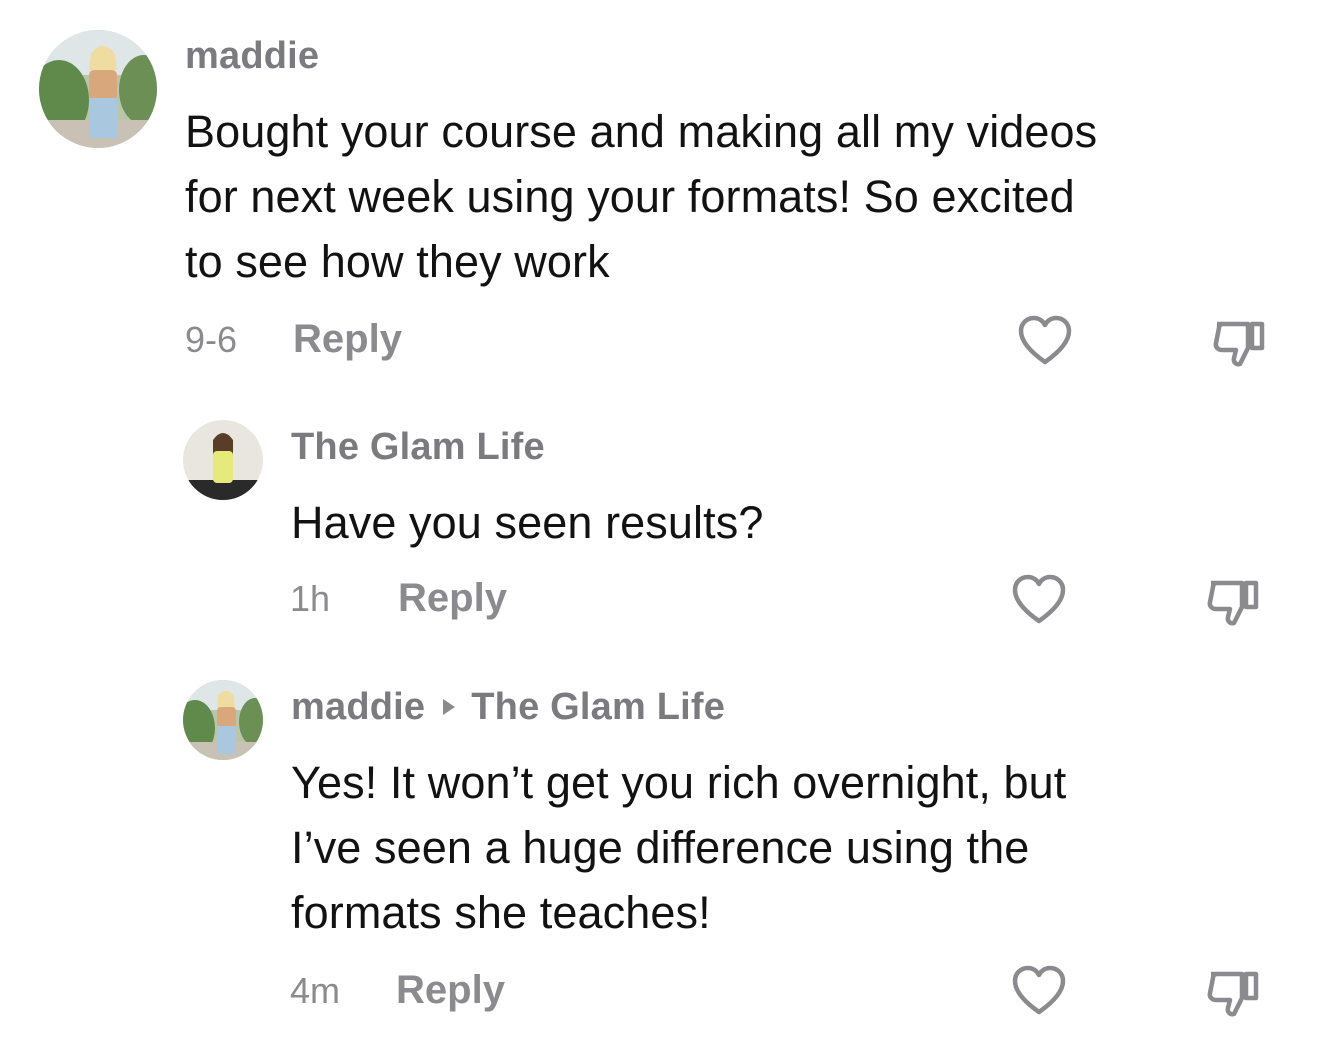  I want to click on comment-meta: 9-6 Reply, so click(293, 339).